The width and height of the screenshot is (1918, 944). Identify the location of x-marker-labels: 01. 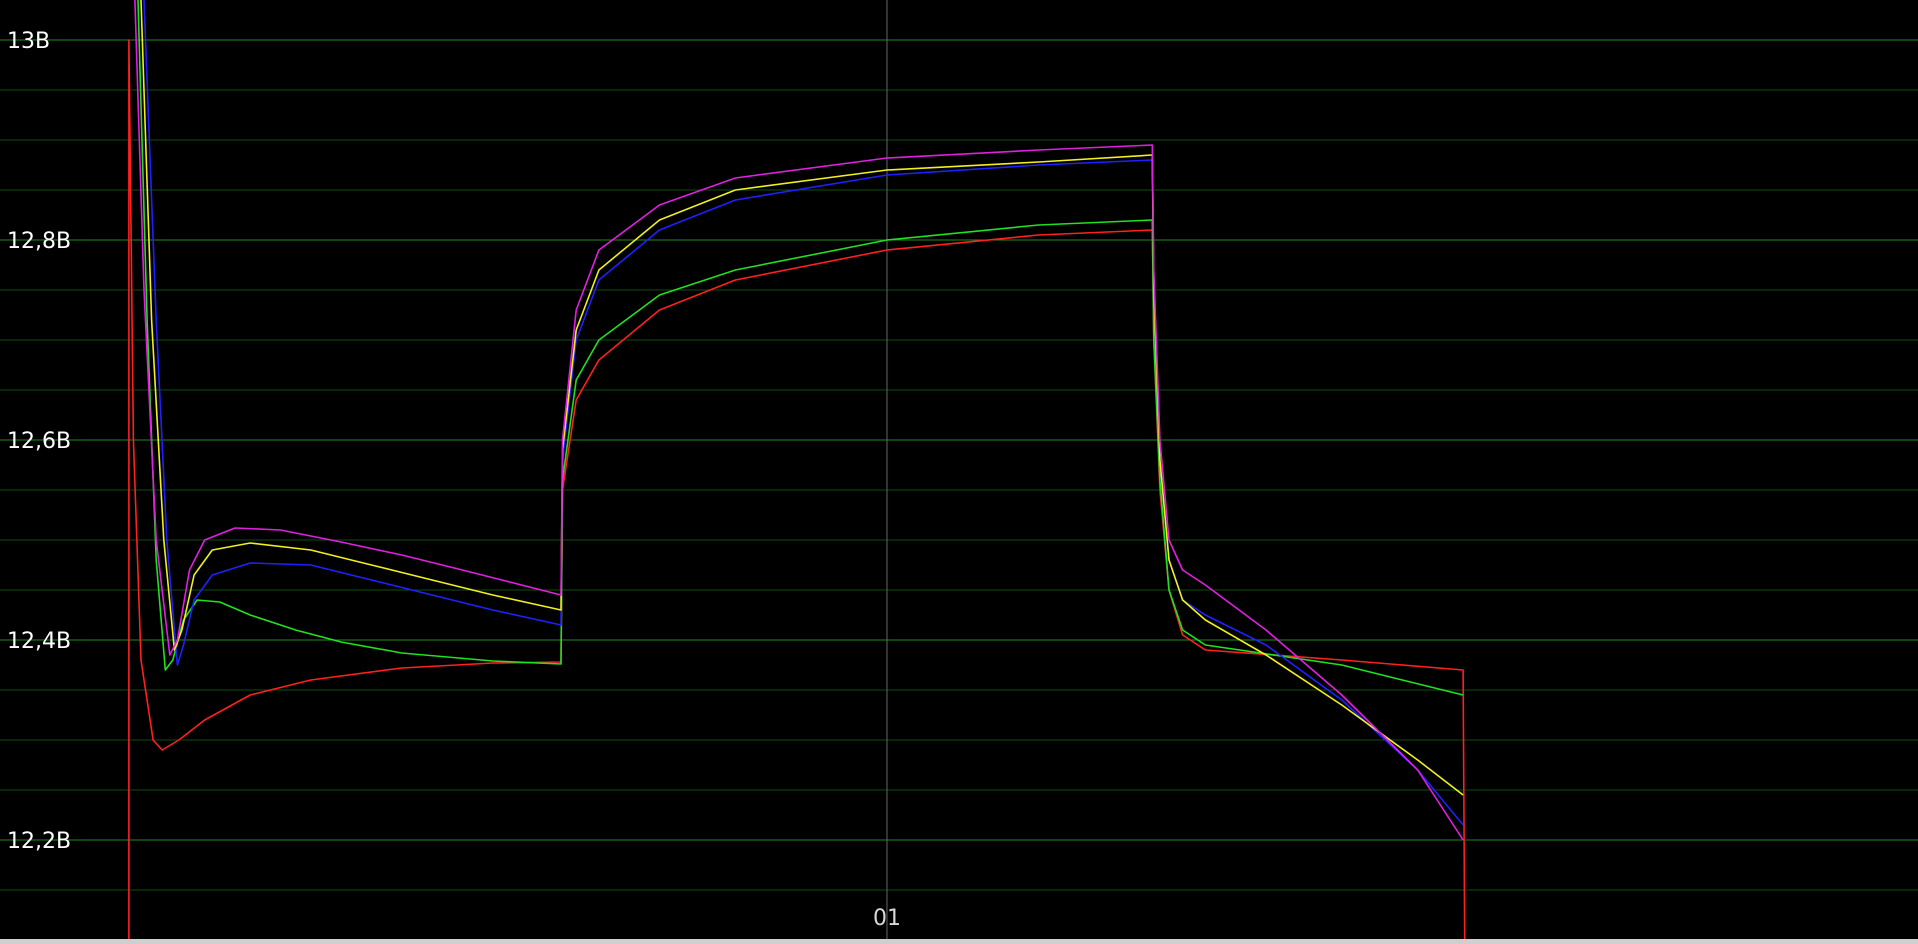
(887, 918).